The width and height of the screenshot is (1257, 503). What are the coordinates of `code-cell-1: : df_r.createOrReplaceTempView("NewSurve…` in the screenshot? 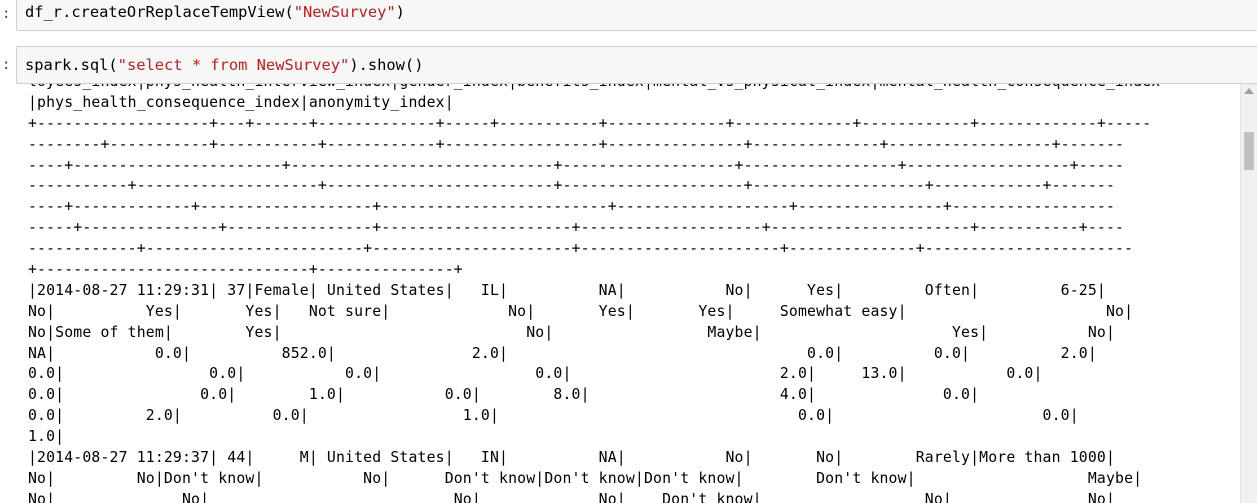 It's located at (628, 17).